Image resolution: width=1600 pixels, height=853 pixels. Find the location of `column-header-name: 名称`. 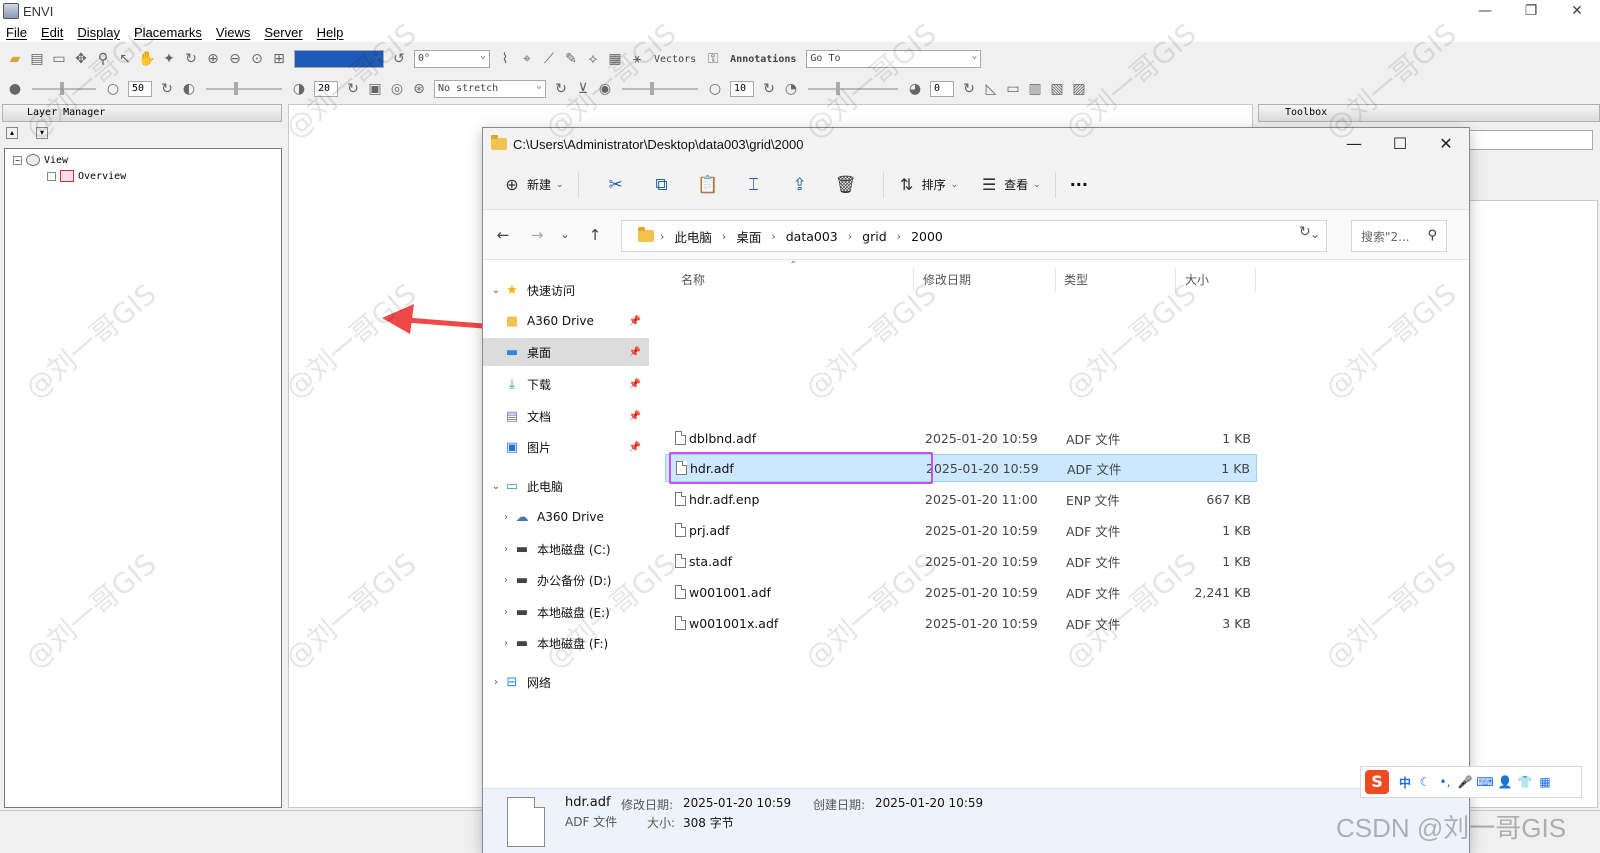

column-header-name: 名称 is located at coordinates (693, 280).